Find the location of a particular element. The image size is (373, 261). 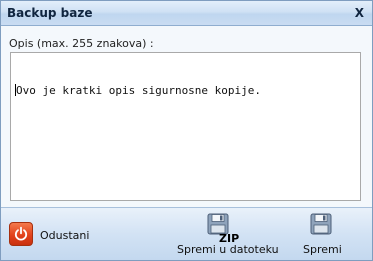

dialog-title: Backup baze is located at coordinates (50, 13).